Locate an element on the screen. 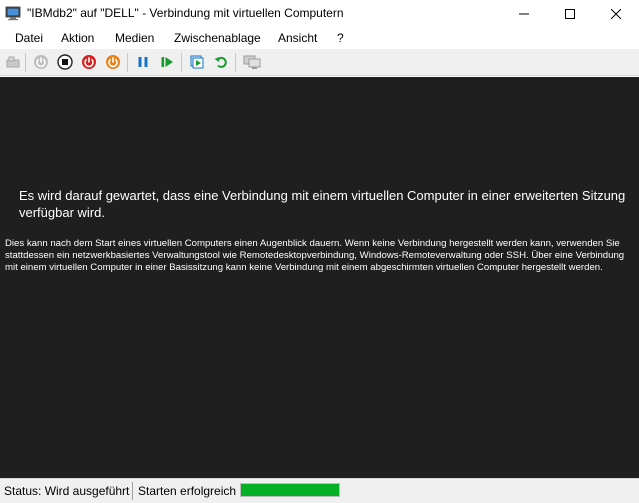 This screenshot has height=503, width=639. shut-down-icon is located at coordinates (89, 62).